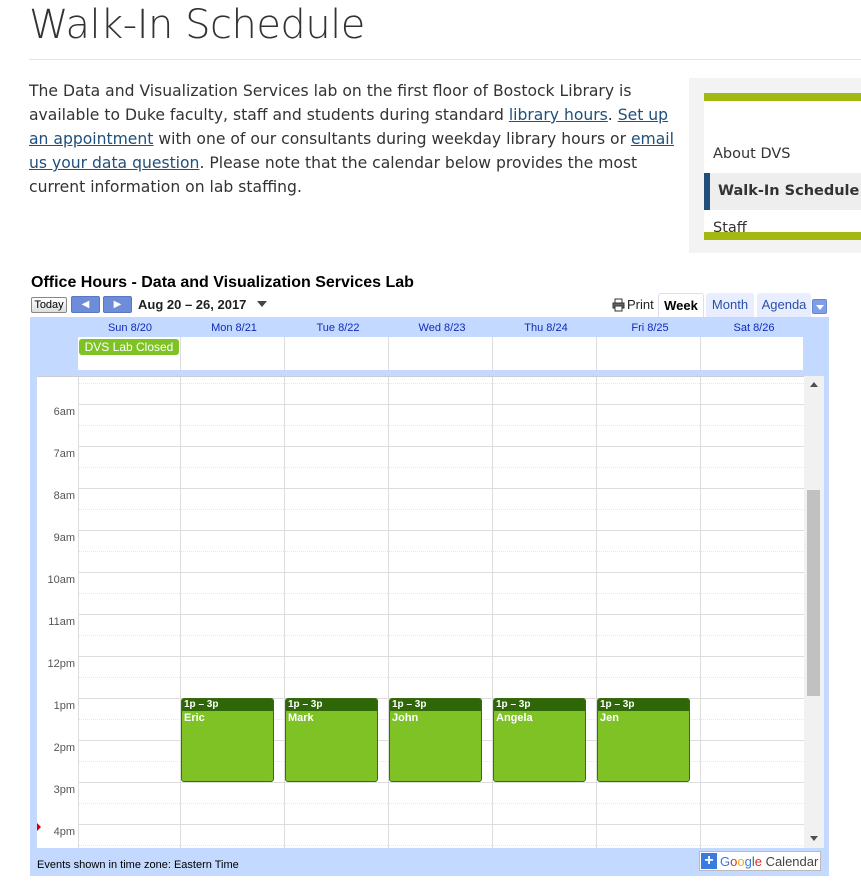  What do you see at coordinates (64, 790) in the screenshot?
I see `hour-label-3pm: 3pm` at bounding box center [64, 790].